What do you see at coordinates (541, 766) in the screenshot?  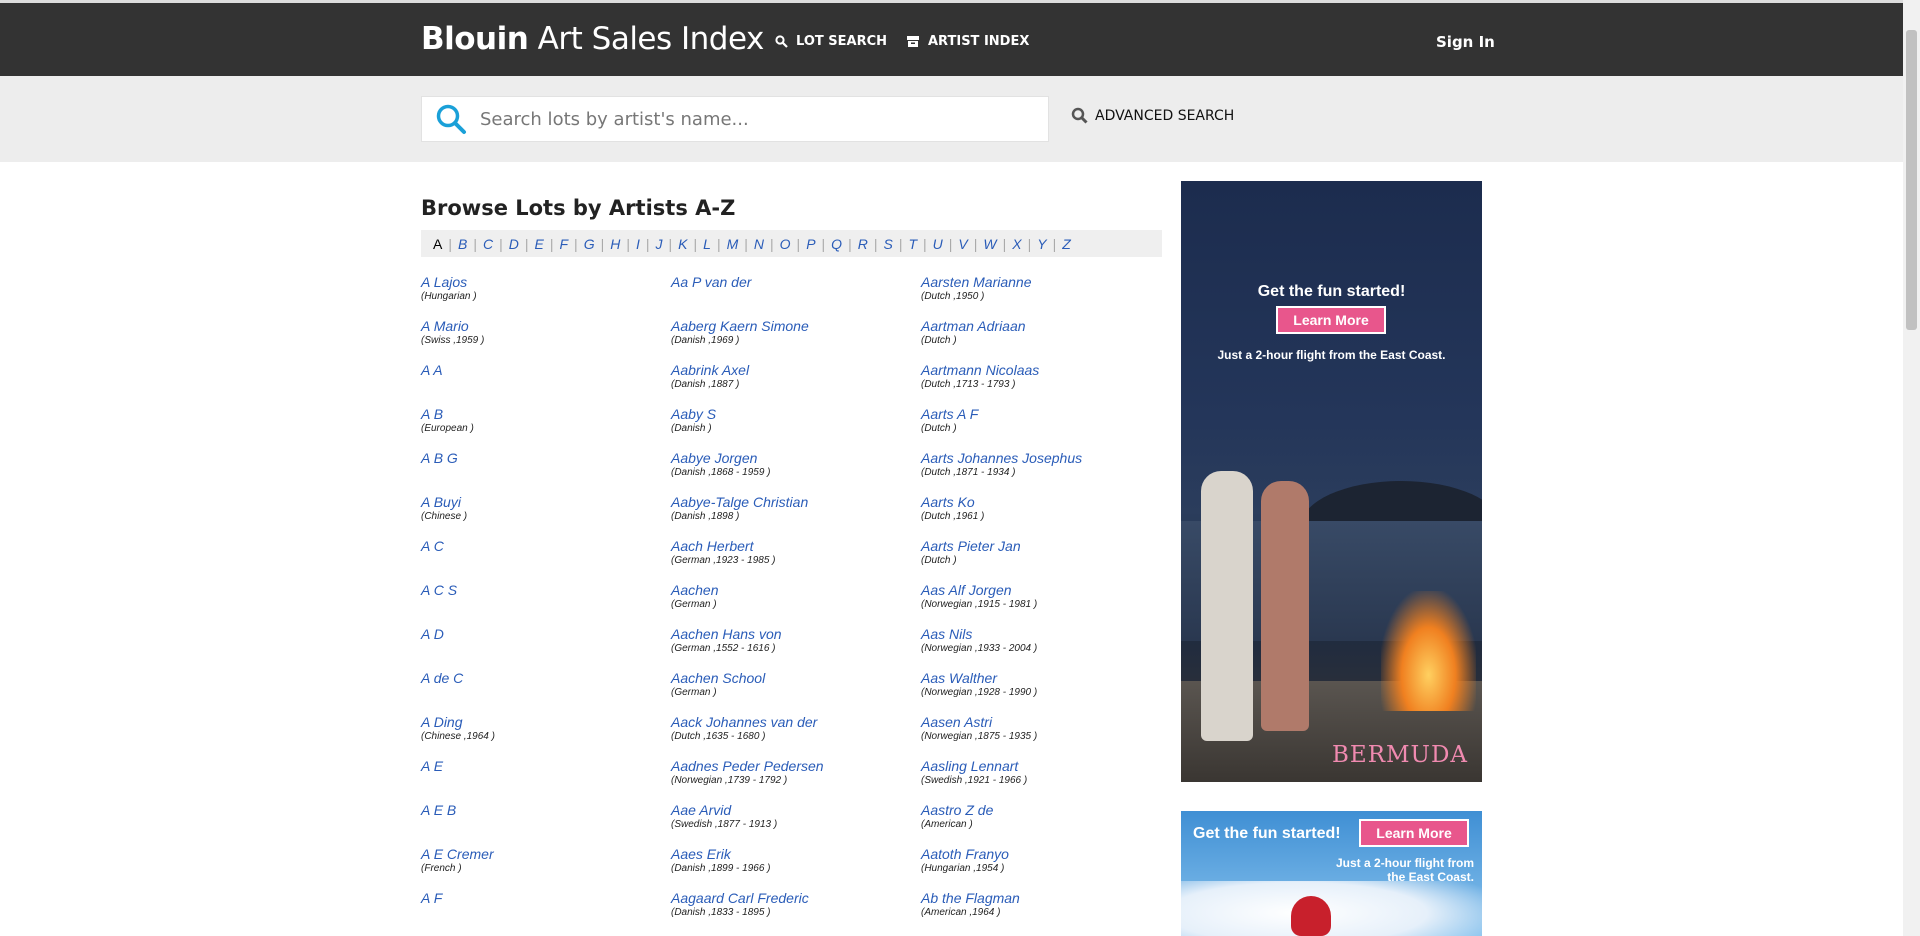 I see `artist-link: A E` at bounding box center [541, 766].